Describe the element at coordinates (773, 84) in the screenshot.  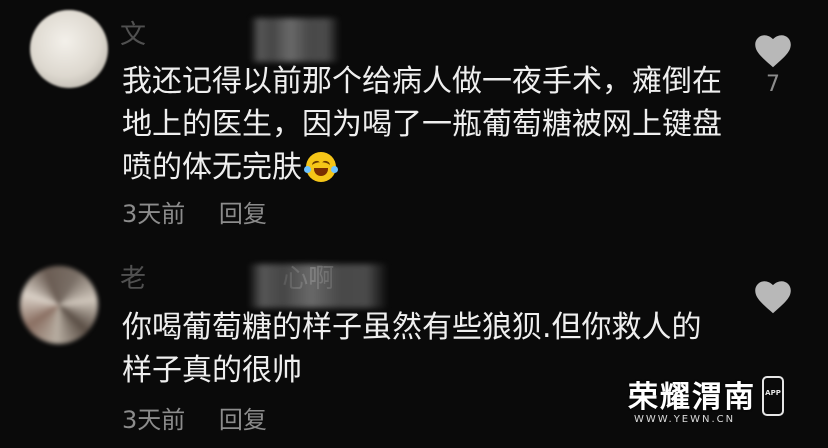
I see `like-count: 7` at that location.